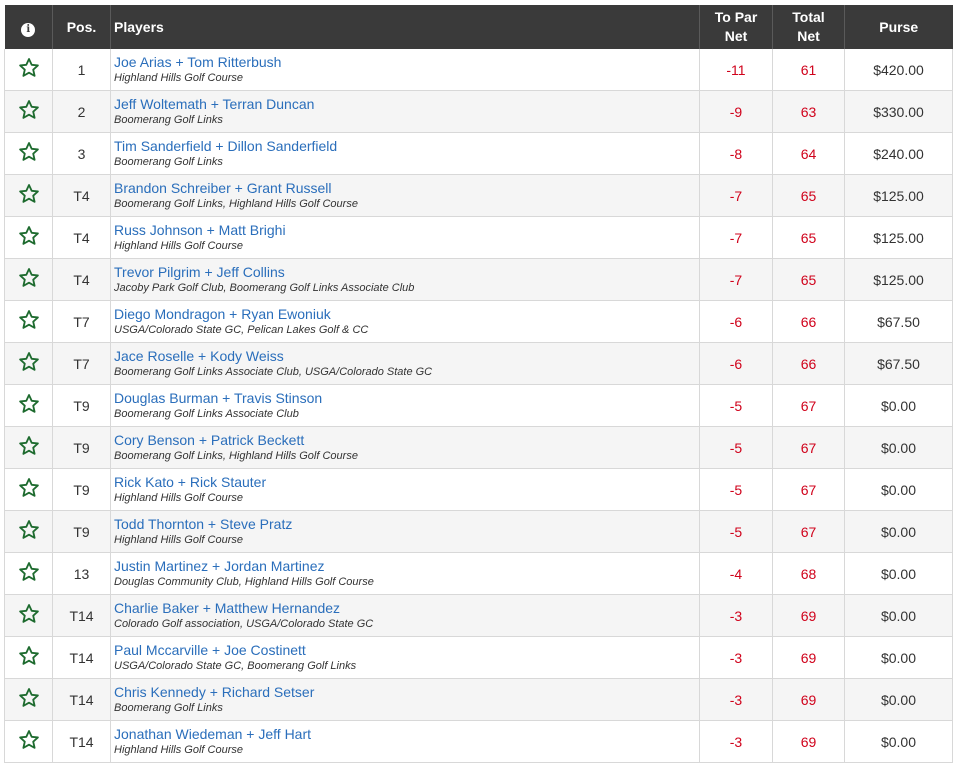 The height and width of the screenshot is (766, 954). I want to click on position-cell: 3, so click(81, 153).